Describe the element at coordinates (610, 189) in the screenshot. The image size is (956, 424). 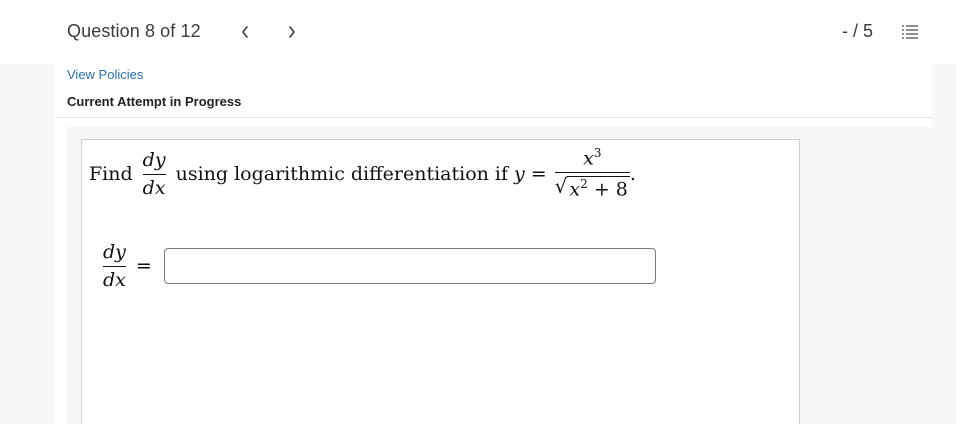
I see `denominator-constant: + 8` at that location.